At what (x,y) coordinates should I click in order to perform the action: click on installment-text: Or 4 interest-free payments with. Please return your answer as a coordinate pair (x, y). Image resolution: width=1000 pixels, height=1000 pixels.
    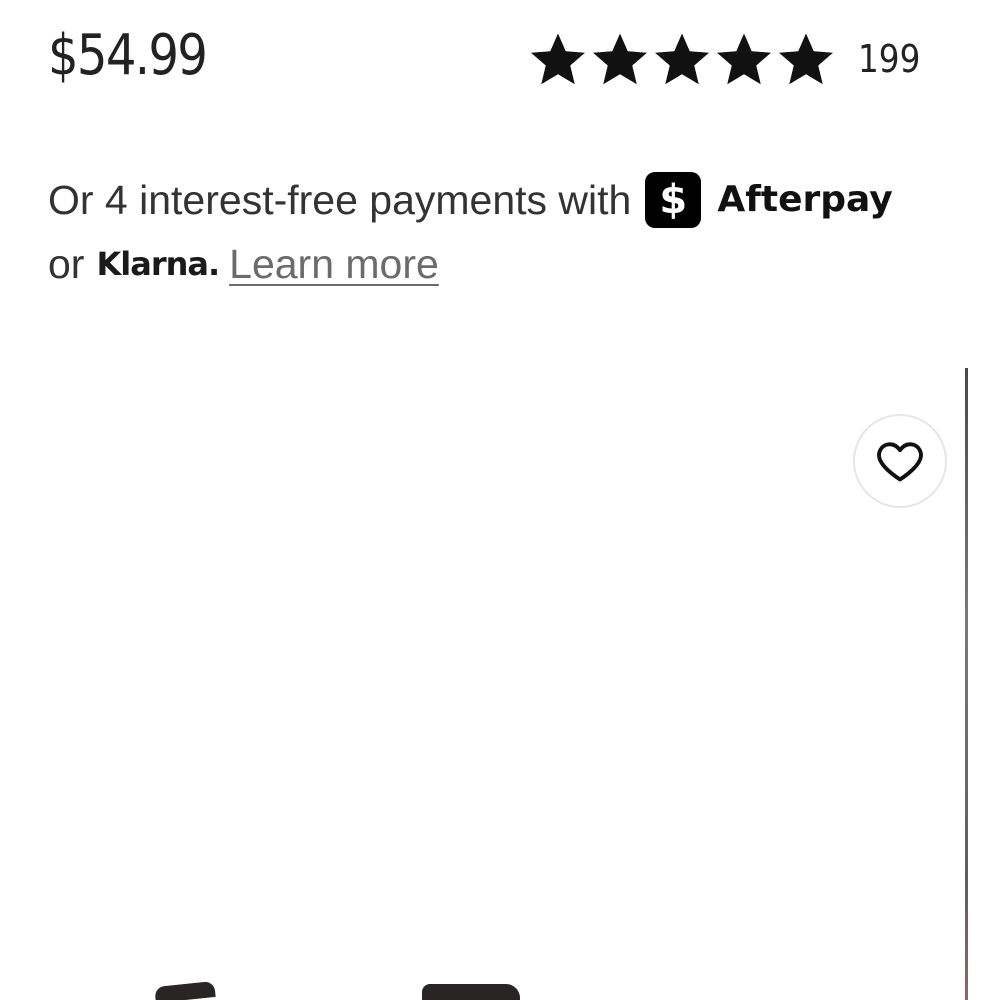
    Looking at the image, I should click on (340, 200).